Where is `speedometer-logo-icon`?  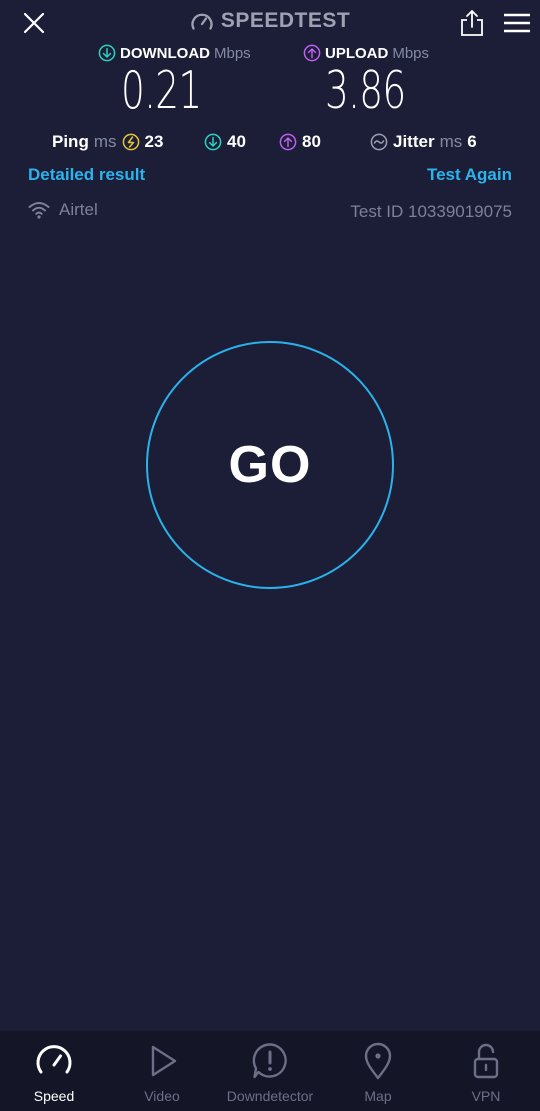
speedometer-logo-icon is located at coordinates (202, 21).